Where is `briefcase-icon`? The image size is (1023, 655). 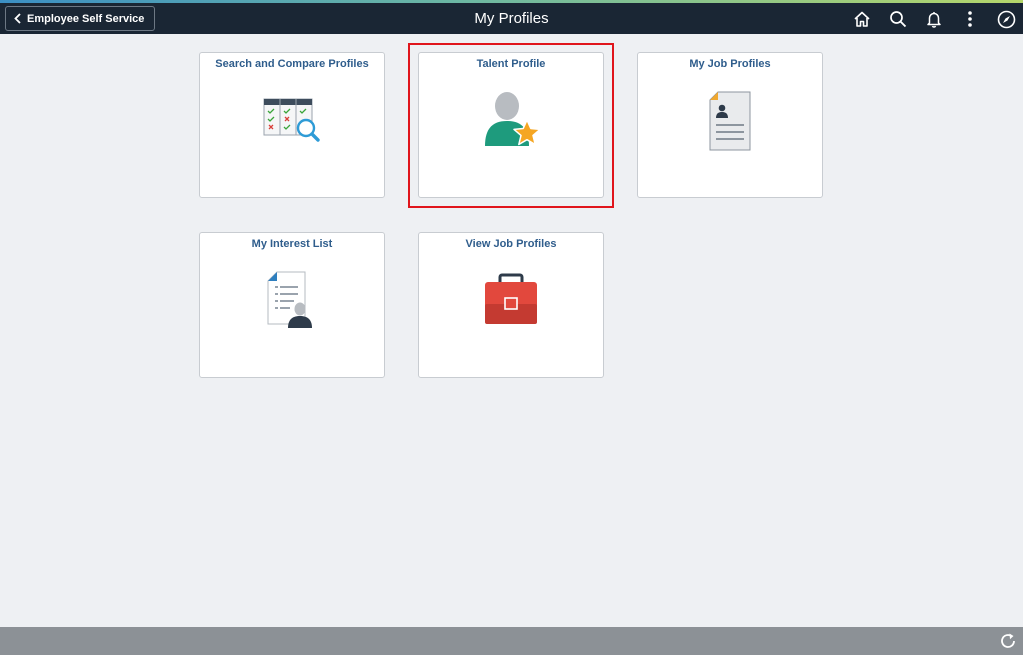 briefcase-icon is located at coordinates (511, 298).